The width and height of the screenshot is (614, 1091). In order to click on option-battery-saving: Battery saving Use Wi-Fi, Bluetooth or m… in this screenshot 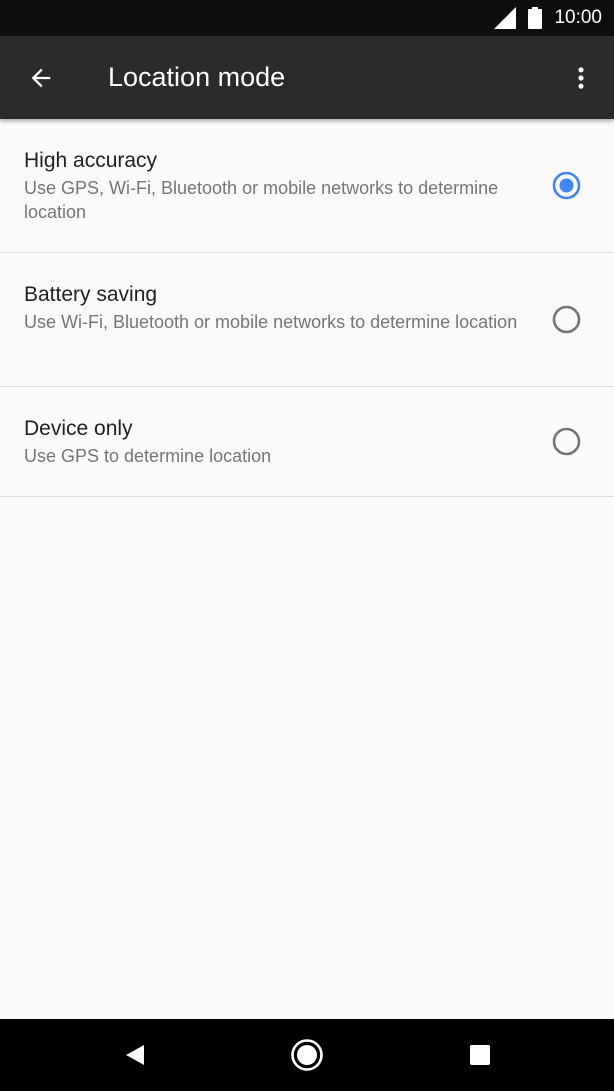, I will do `click(307, 320)`.